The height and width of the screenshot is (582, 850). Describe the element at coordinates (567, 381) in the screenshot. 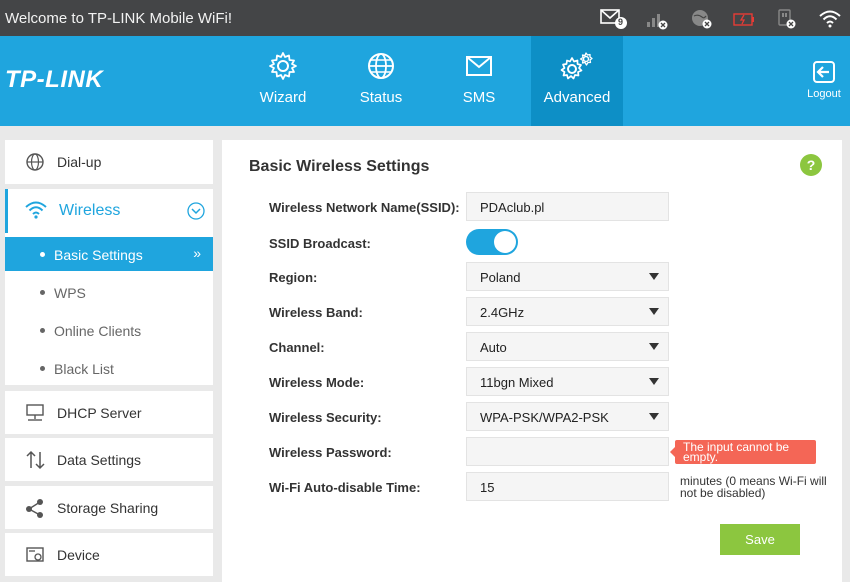

I see `mode-select: 11bgn Mixed` at that location.